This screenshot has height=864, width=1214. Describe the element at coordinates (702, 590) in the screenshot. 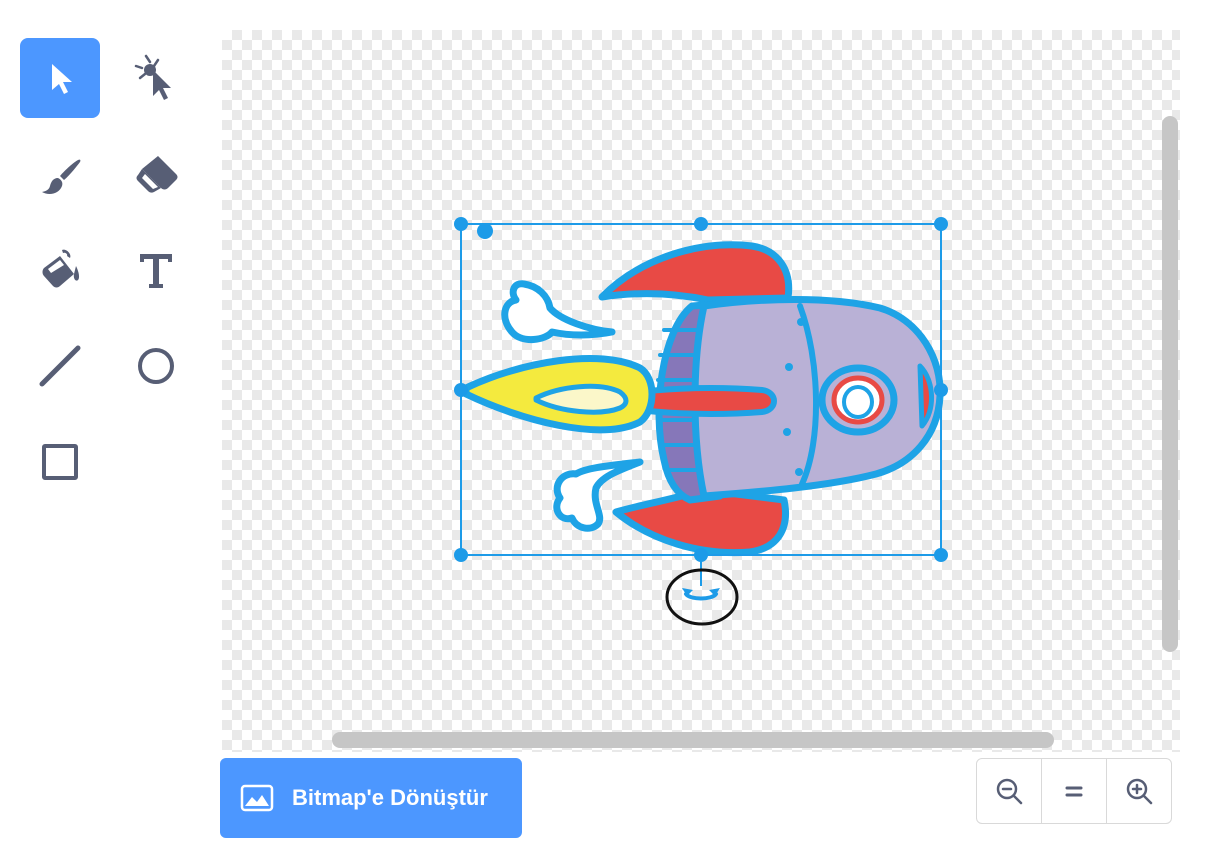

I see `rotate-handle` at that location.